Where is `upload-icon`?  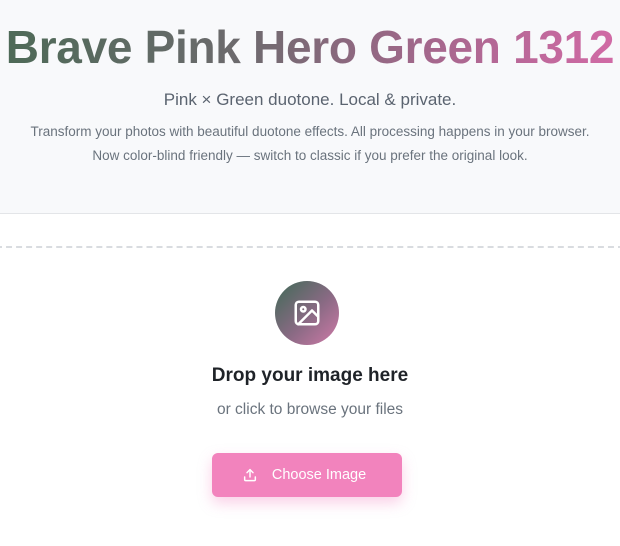
upload-icon is located at coordinates (250, 475).